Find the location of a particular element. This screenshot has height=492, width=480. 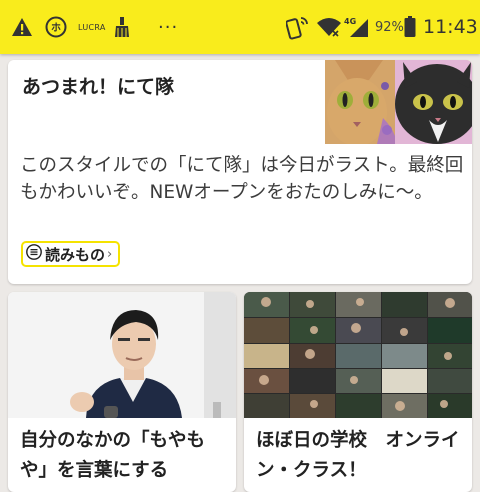

broom-icon is located at coordinates (122, 27).